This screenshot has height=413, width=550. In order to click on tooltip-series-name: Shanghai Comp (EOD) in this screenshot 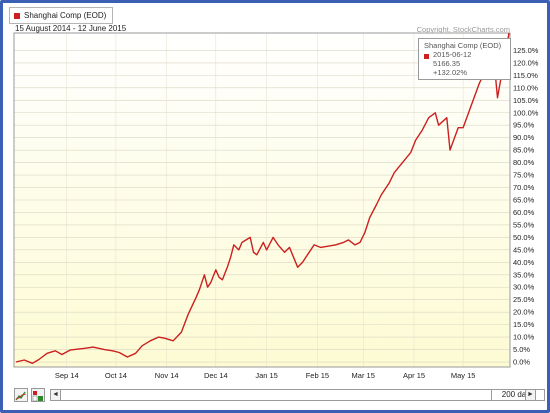, I will do `click(463, 45)`.